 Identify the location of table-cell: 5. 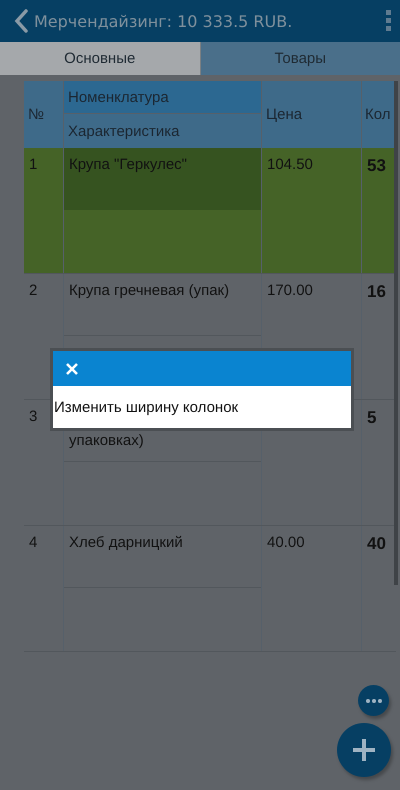
(371, 417).